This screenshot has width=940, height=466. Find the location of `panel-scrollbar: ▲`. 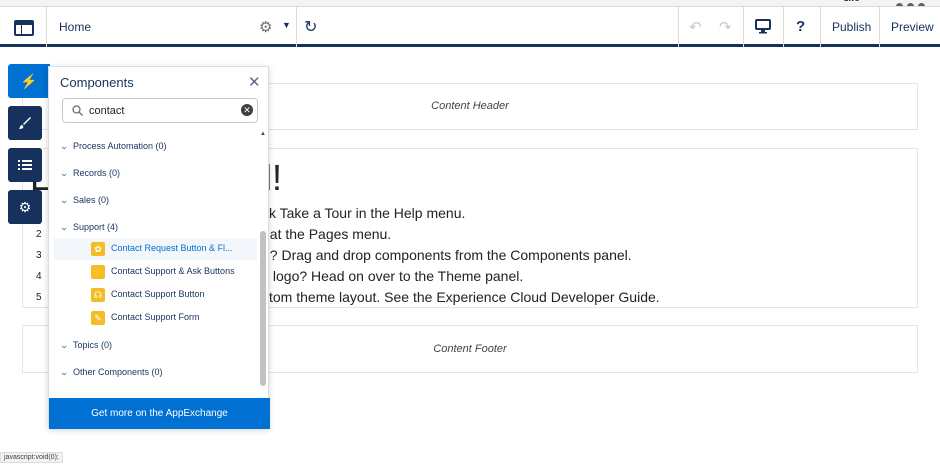

panel-scrollbar: ▲ is located at coordinates (263, 263).